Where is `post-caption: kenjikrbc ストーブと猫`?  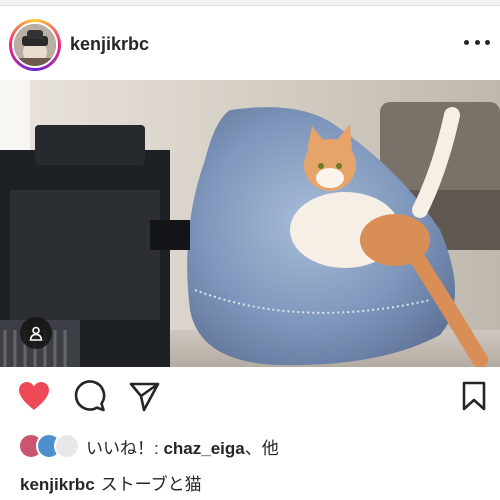
post-caption: kenjikrbc ストーブと猫 is located at coordinates (111, 482).